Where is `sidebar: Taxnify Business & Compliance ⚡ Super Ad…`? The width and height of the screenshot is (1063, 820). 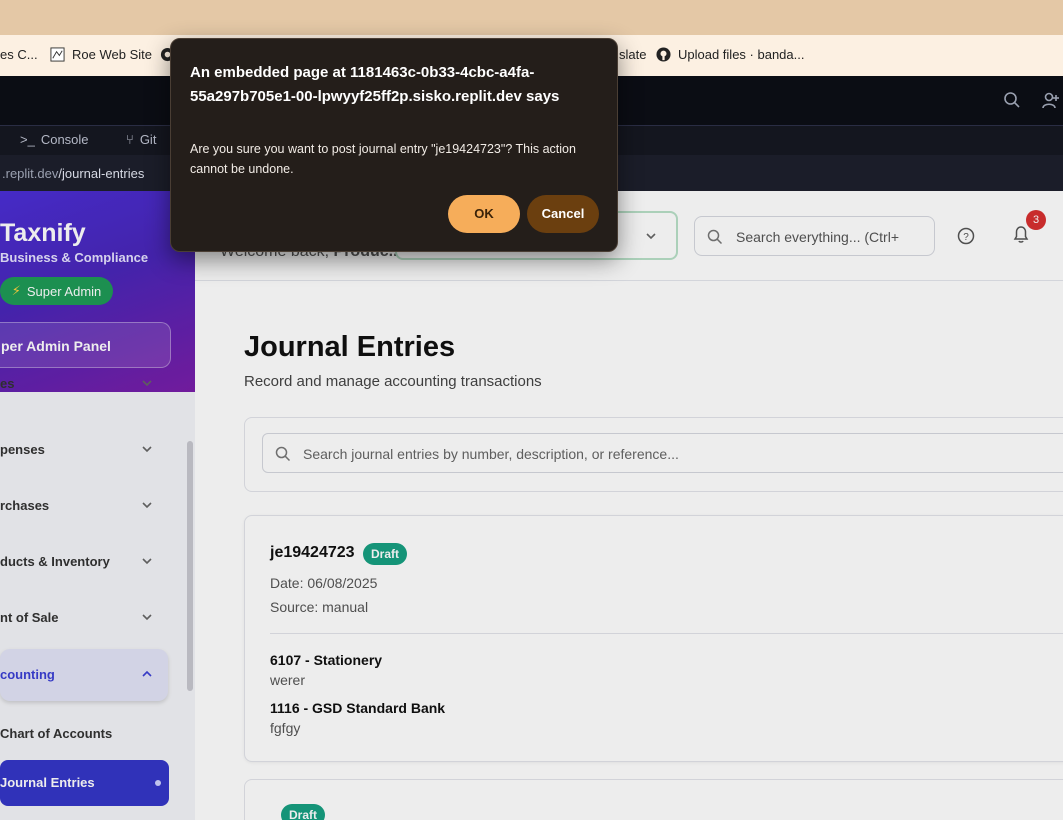
sidebar: Taxnify Business & Compliance ⚡ Super Ad… is located at coordinates (97, 505).